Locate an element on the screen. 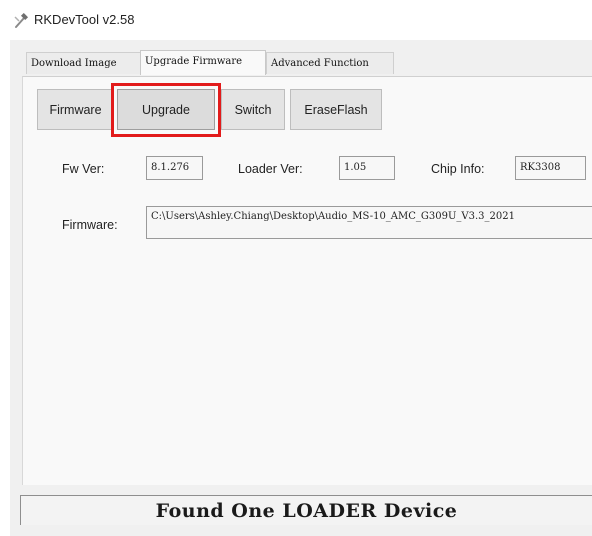  tab-download-image: Download Image is located at coordinates (84, 63).